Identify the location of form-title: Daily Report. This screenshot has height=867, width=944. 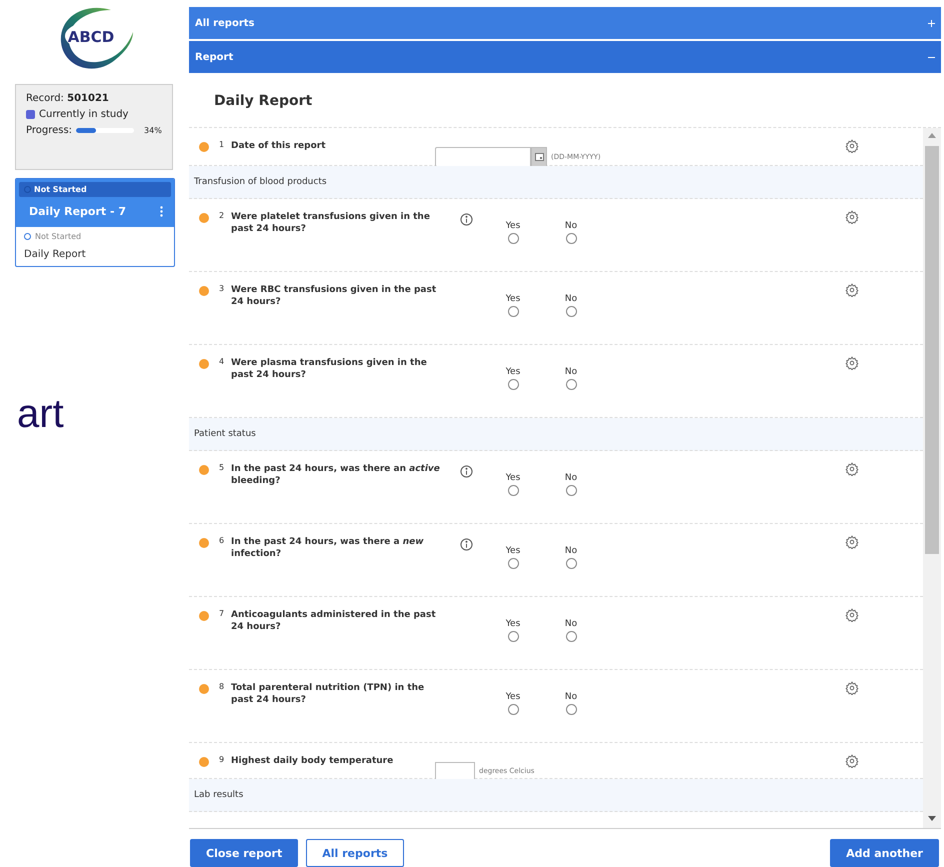
(263, 101).